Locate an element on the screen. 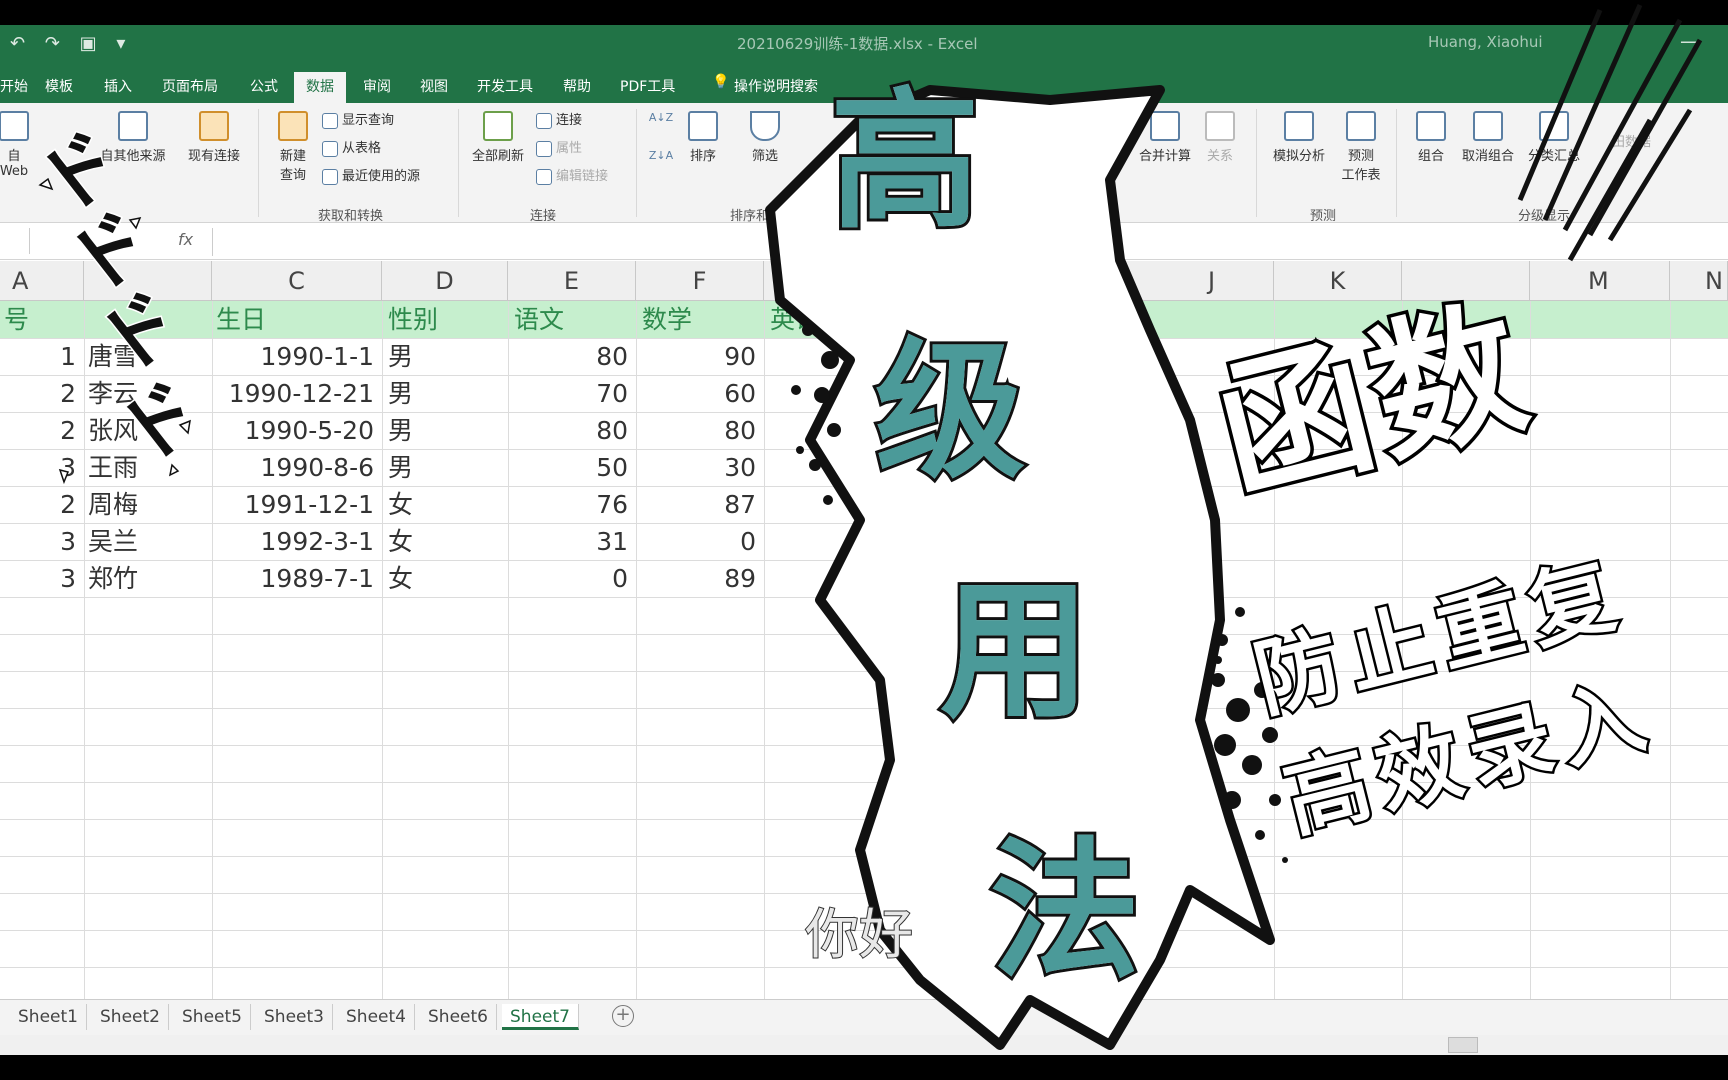 The width and height of the screenshot is (1728, 1080). column-header-e: E is located at coordinates (572, 281).